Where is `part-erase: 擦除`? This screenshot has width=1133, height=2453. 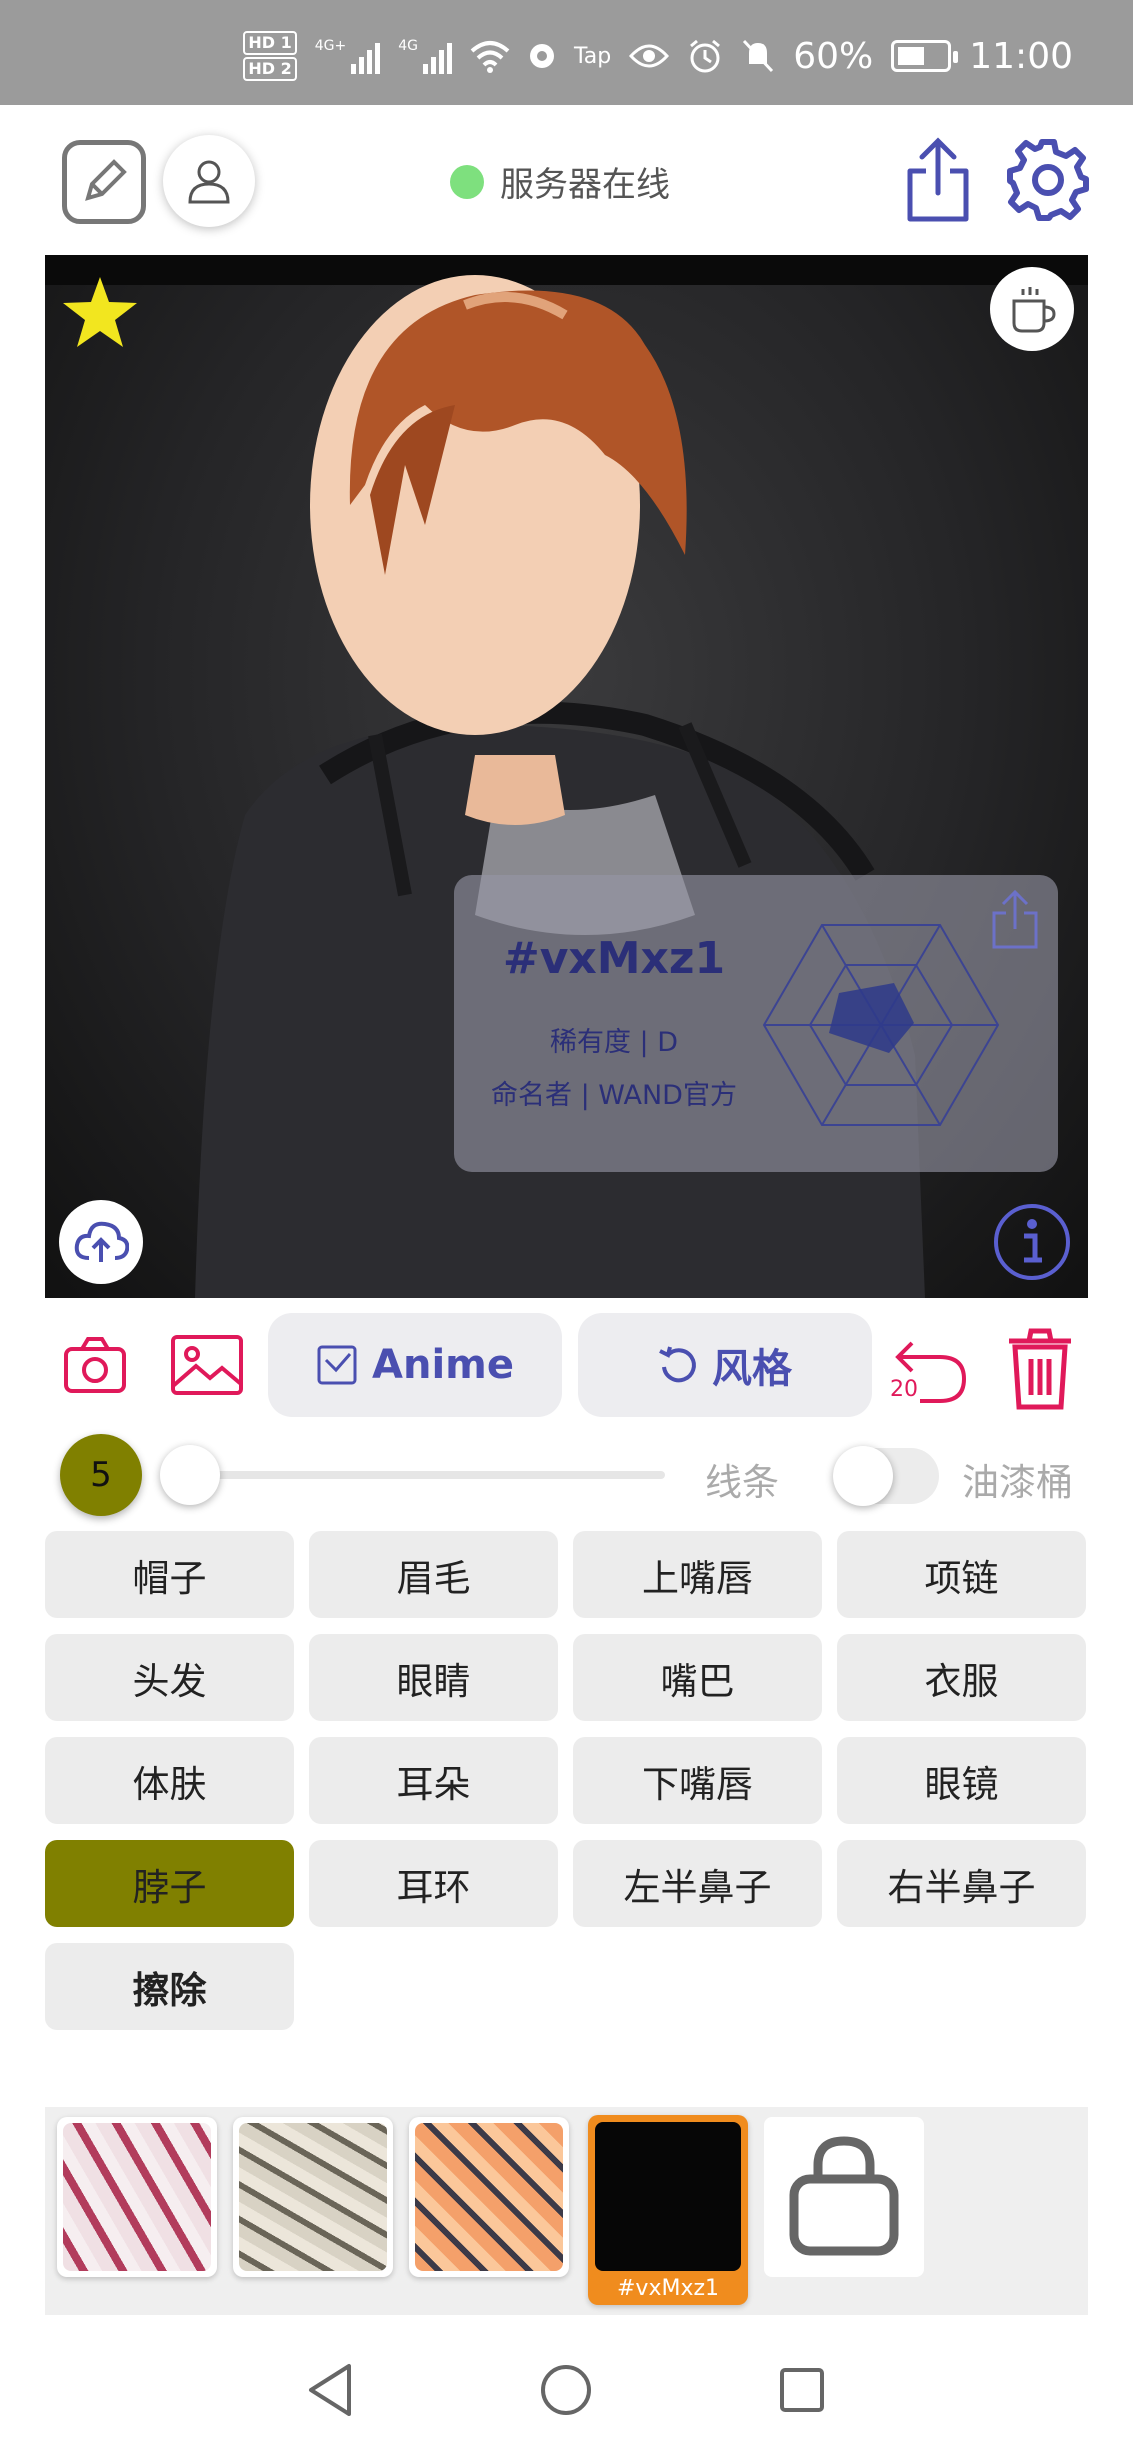 part-erase: 擦除 is located at coordinates (169, 1986).